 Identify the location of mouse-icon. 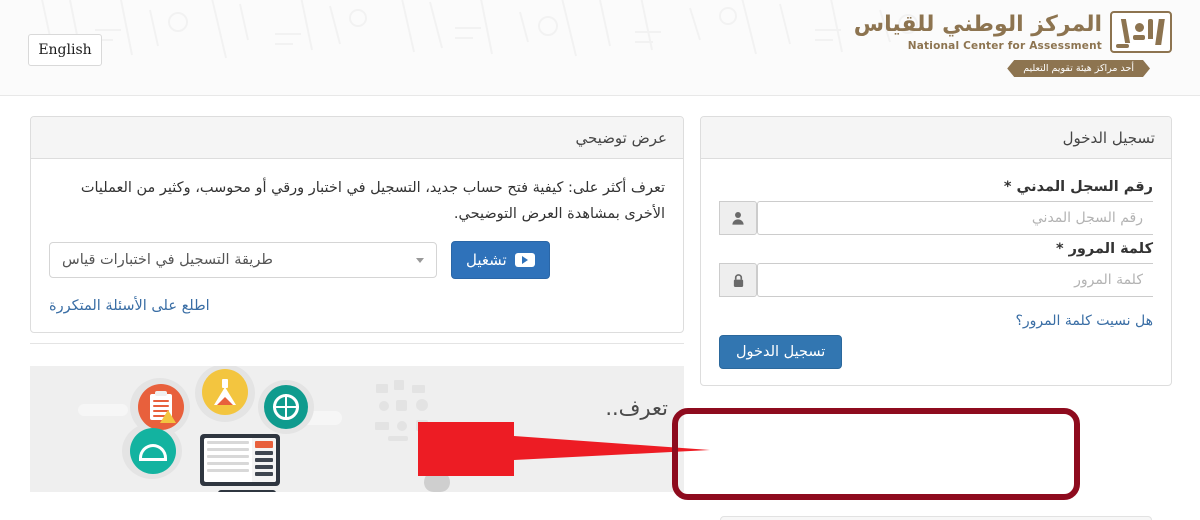
(437, 481).